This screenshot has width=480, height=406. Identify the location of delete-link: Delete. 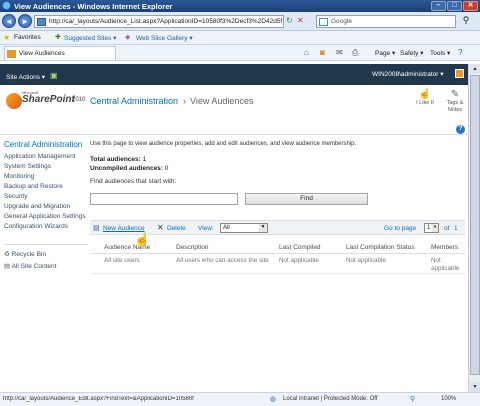
(176, 228).